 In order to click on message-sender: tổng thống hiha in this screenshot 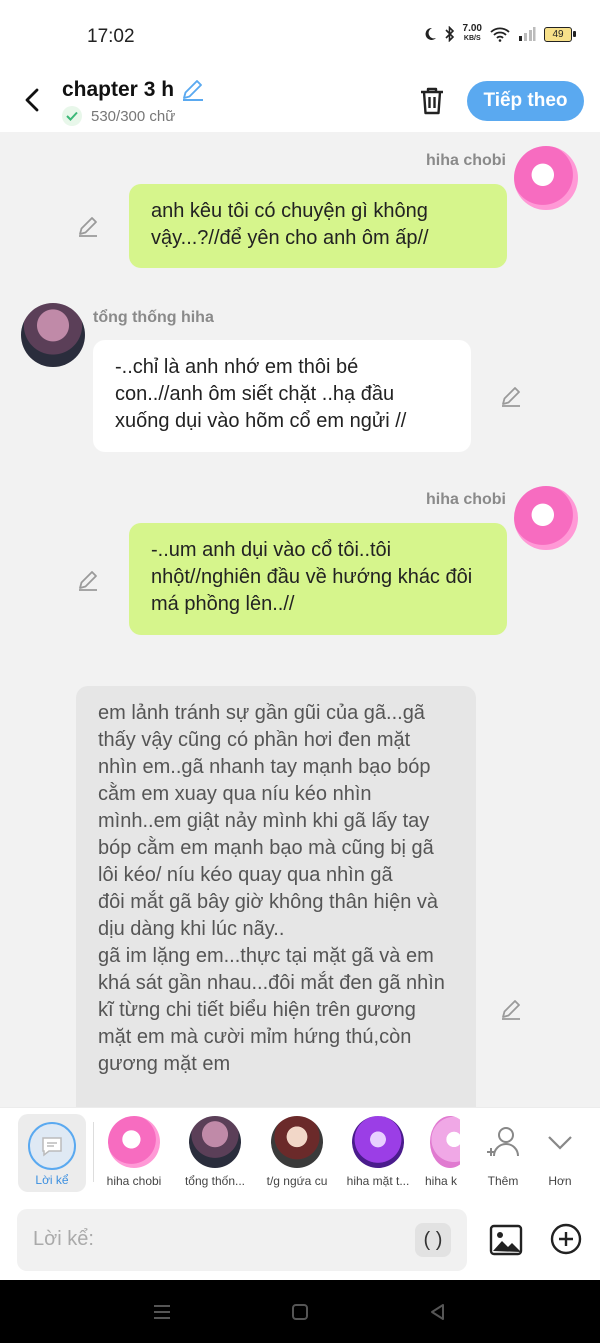, I will do `click(153, 317)`.